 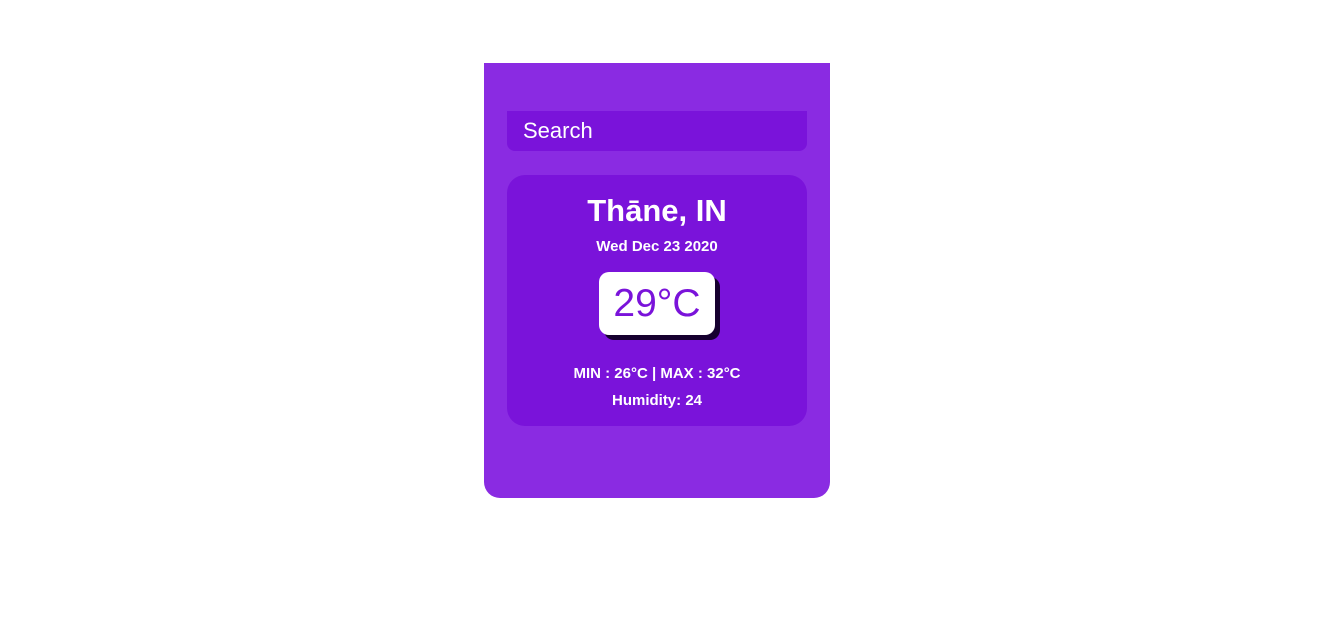 I want to click on temperature-badge: 29°C, so click(x=657, y=303).